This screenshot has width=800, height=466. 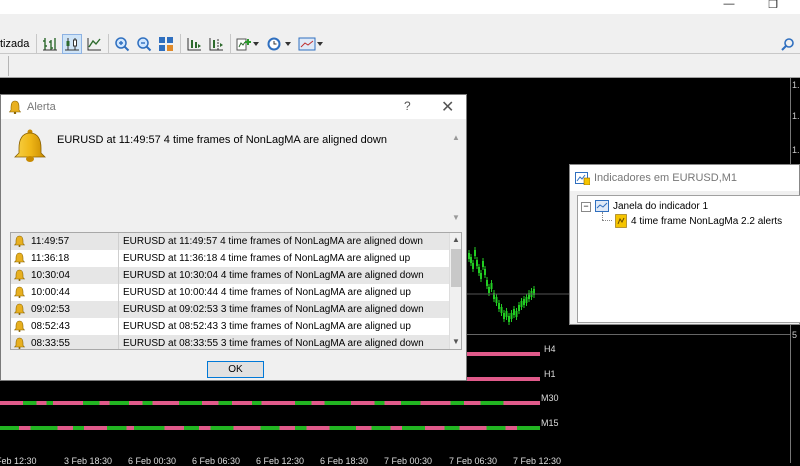 I want to click on row-time: 10:30:04, so click(x=50, y=275).